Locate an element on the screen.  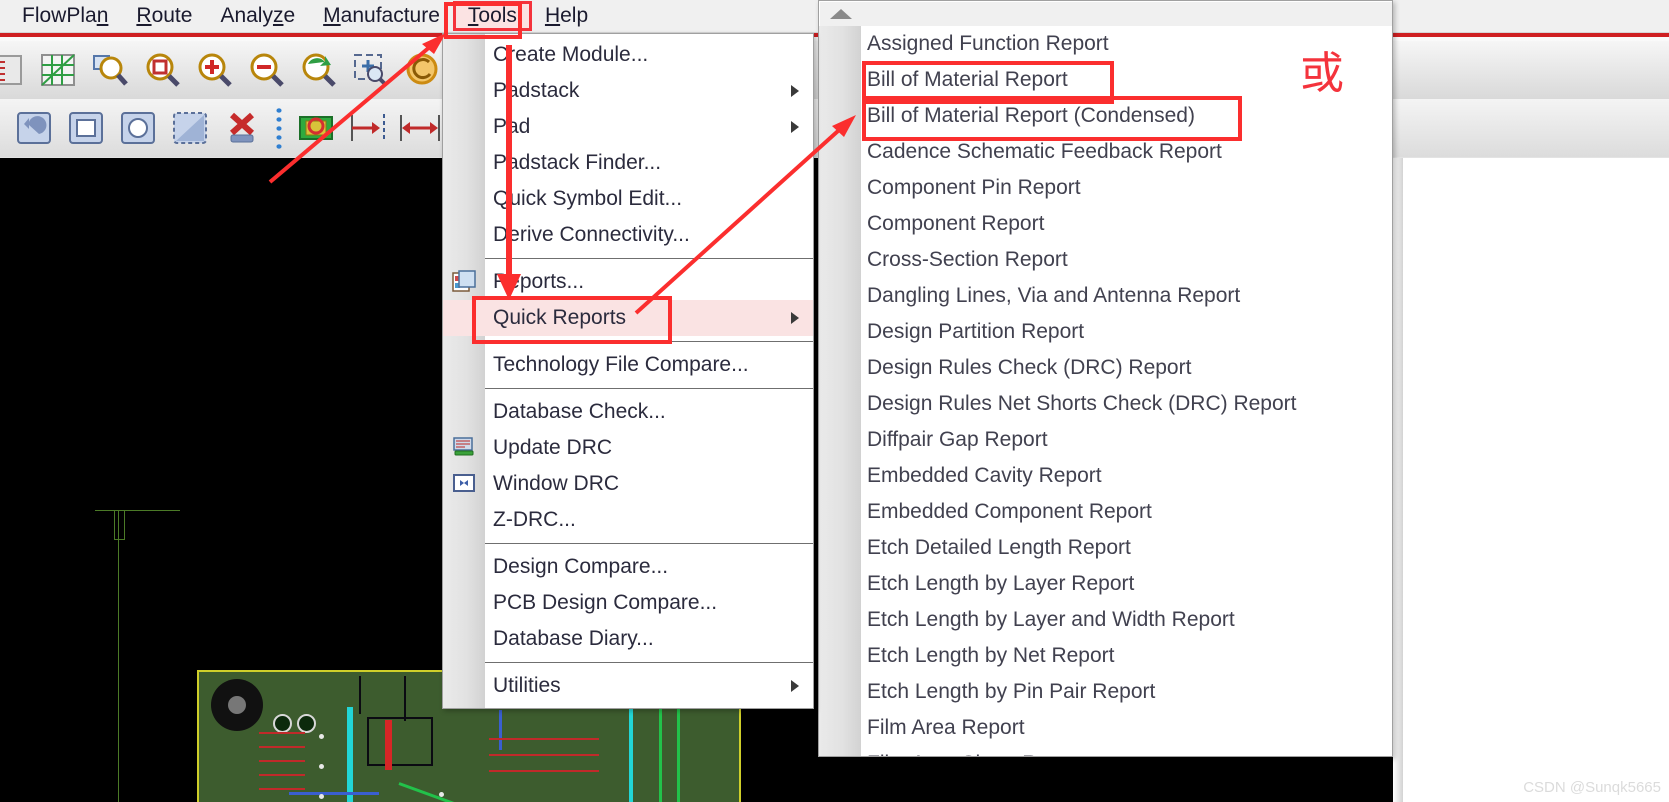
grid-icon is located at coordinates (58, 70).